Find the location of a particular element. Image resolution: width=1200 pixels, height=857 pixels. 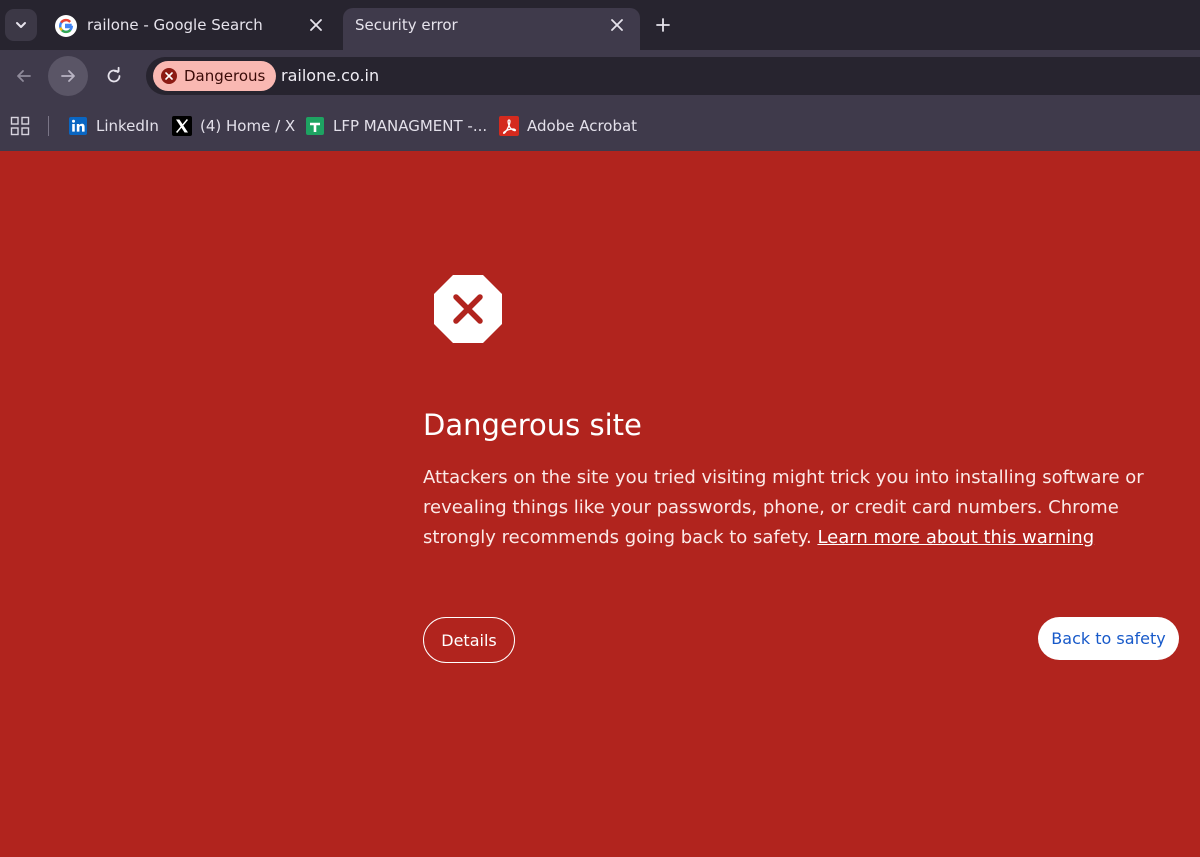

apps-grid-icon is located at coordinates (20, 126).